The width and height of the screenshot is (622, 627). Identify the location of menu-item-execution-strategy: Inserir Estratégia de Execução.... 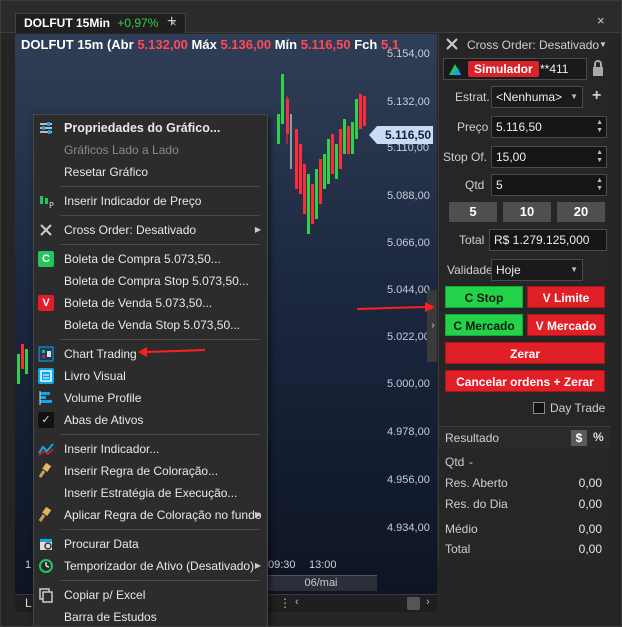
(150, 493).